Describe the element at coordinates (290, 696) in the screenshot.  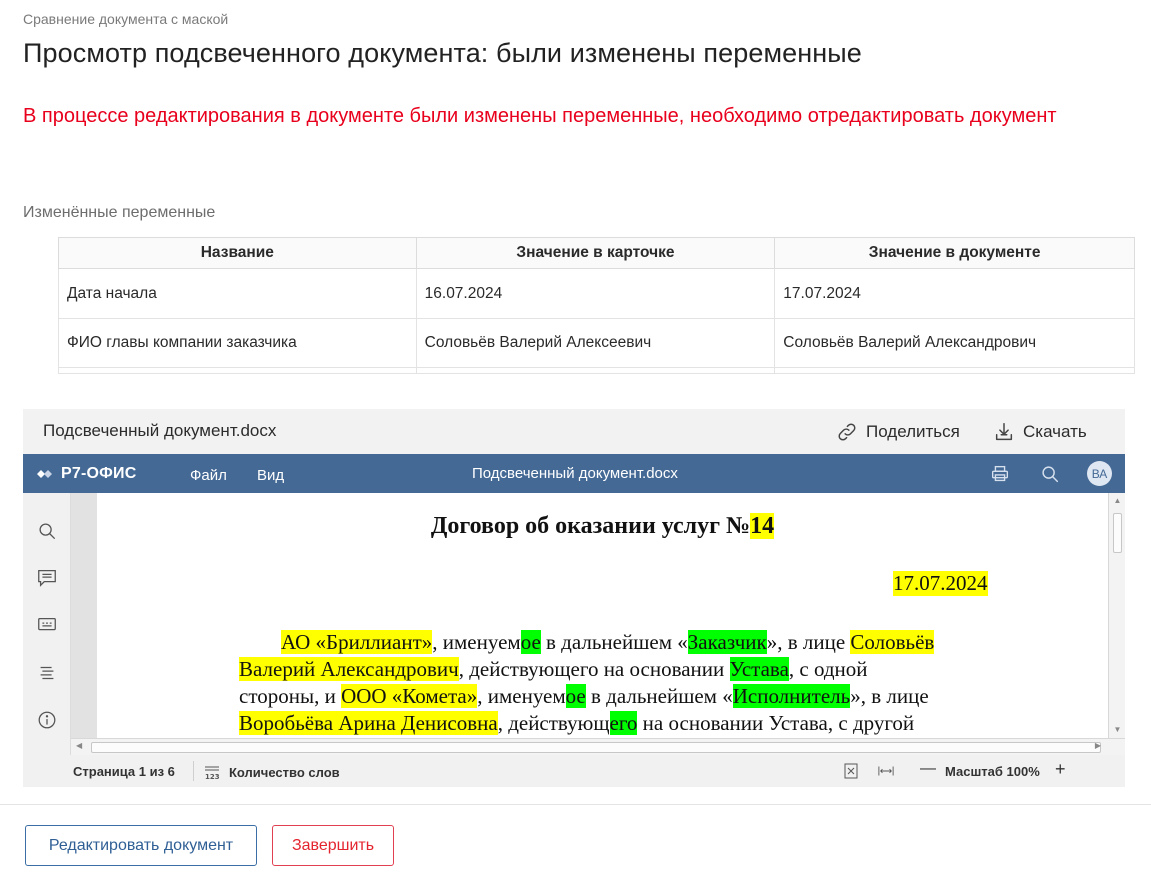
I see `document-text: стороны, и` at that location.